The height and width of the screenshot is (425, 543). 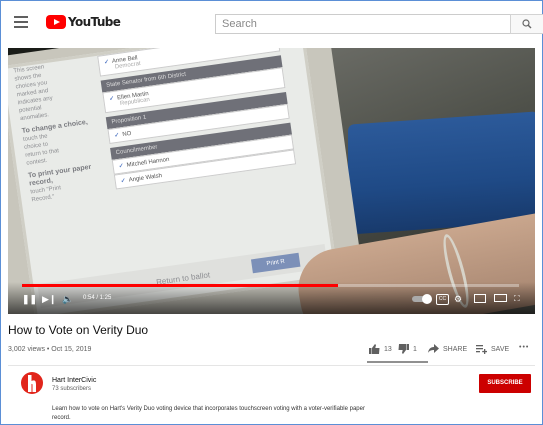 I want to click on video-stats: 3,002 views • Oct 15, 2019, so click(x=50, y=349).